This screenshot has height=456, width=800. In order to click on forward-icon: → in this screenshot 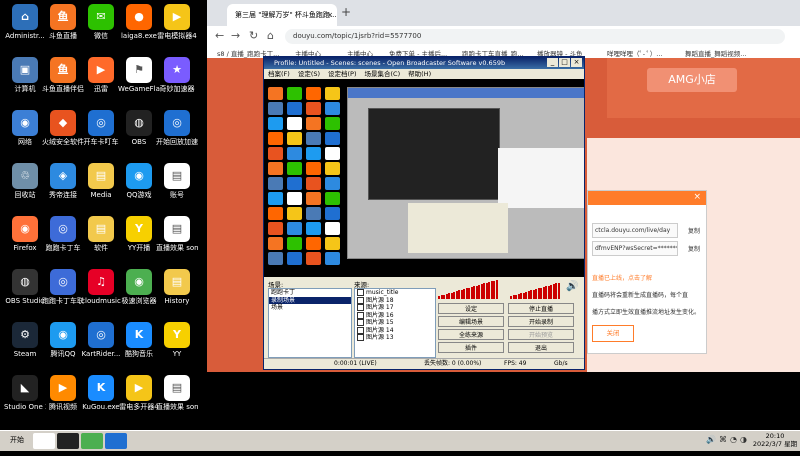, I will do `click(235, 35)`.